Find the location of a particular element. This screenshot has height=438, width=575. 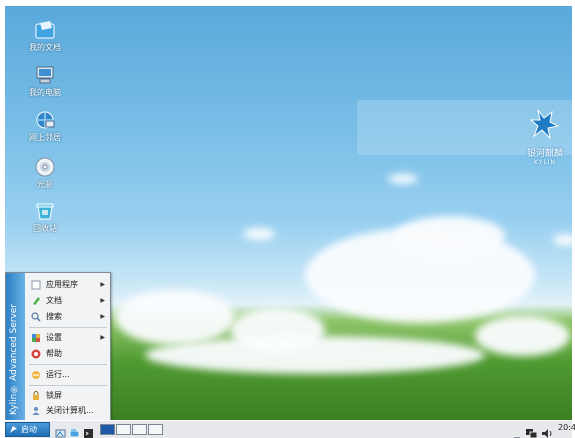

network-status-icon is located at coordinates (531, 431).